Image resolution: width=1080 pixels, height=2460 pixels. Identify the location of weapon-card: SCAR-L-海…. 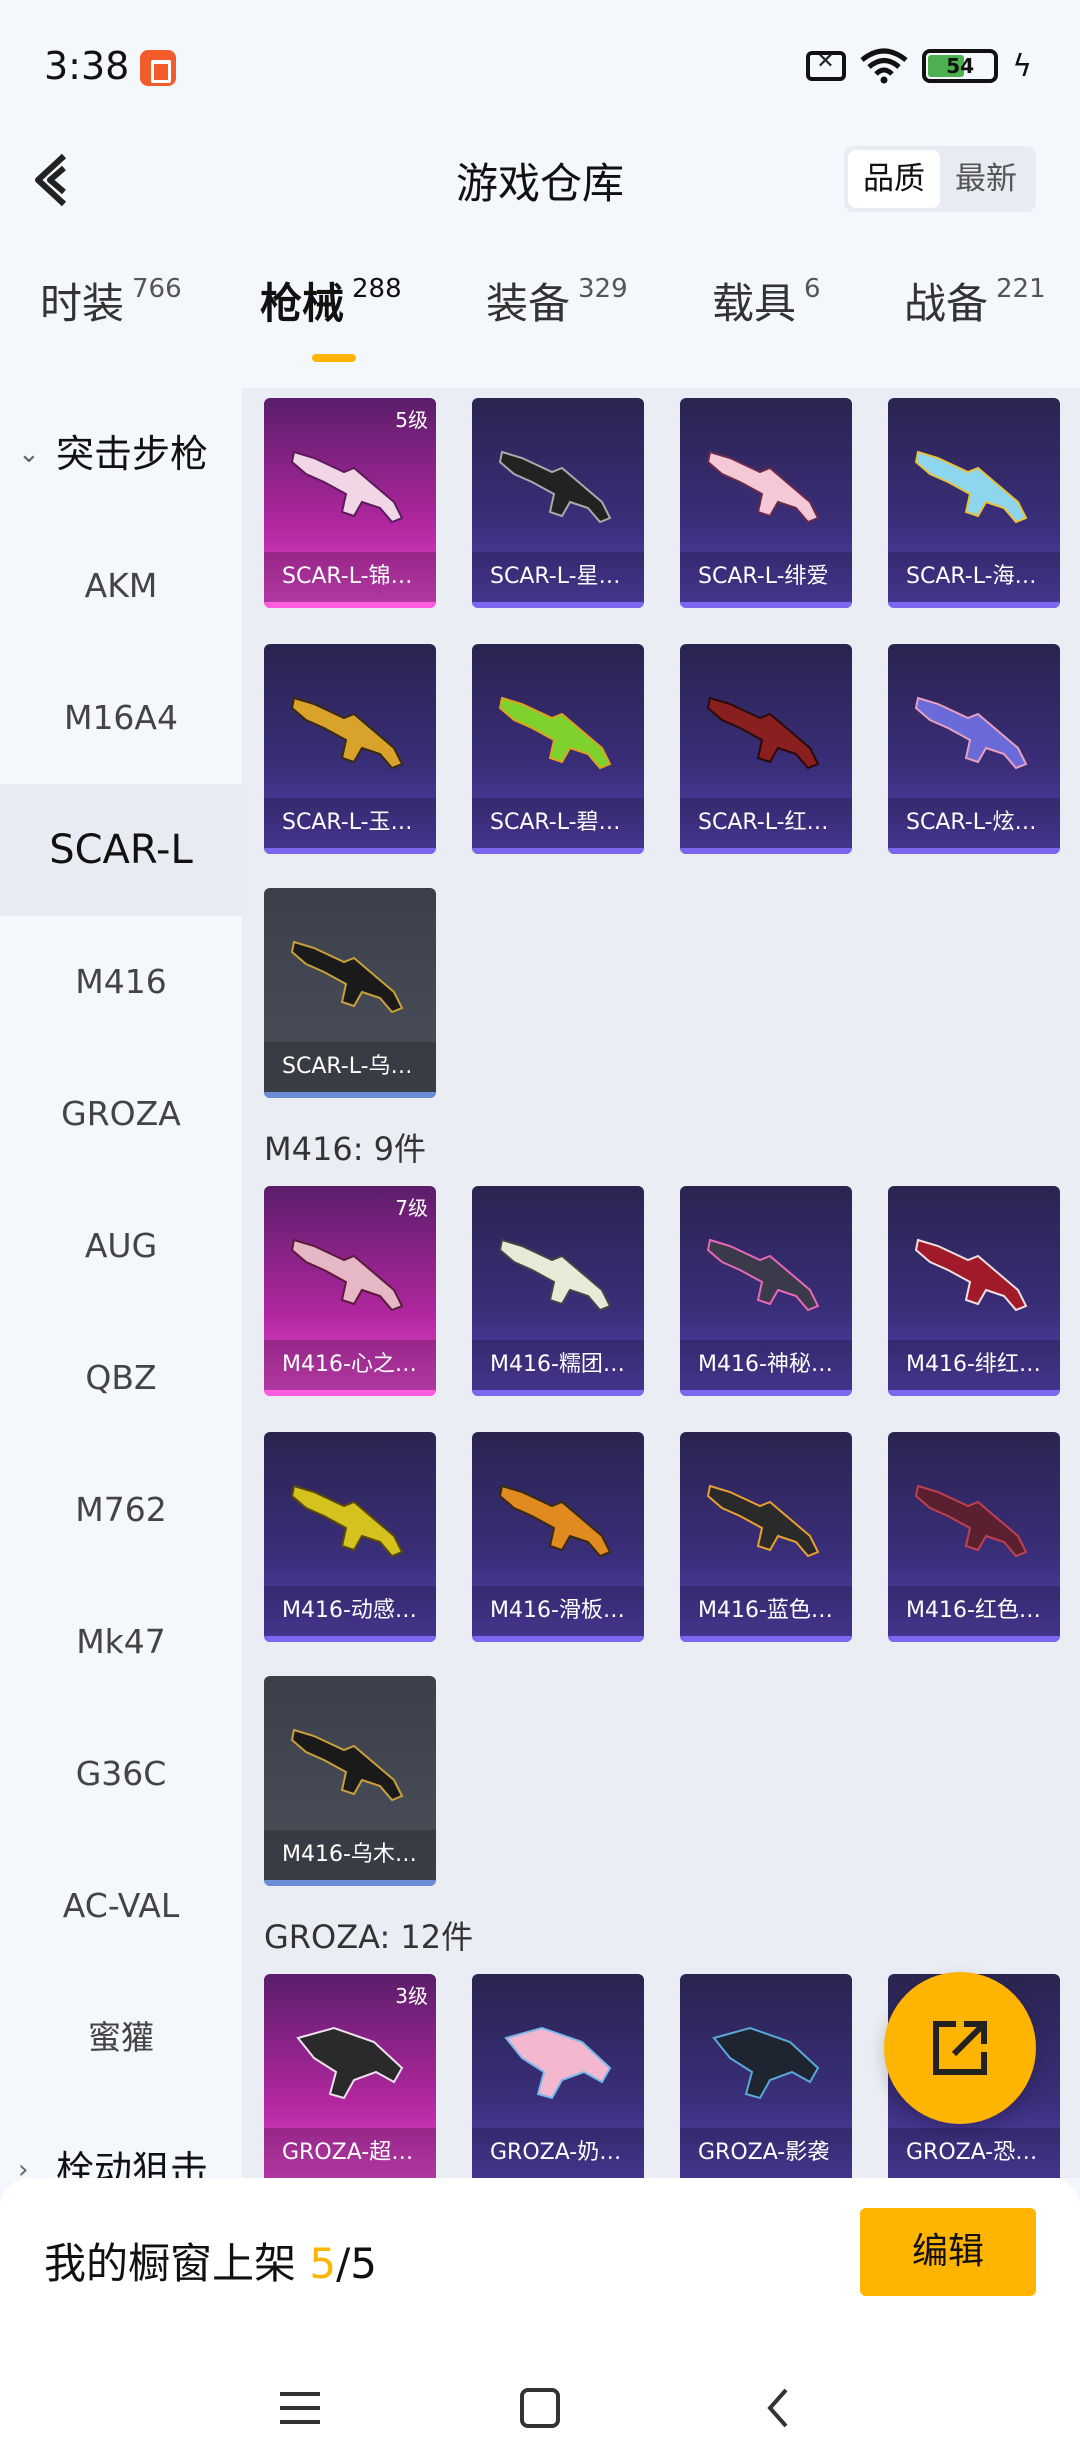
(974, 503).